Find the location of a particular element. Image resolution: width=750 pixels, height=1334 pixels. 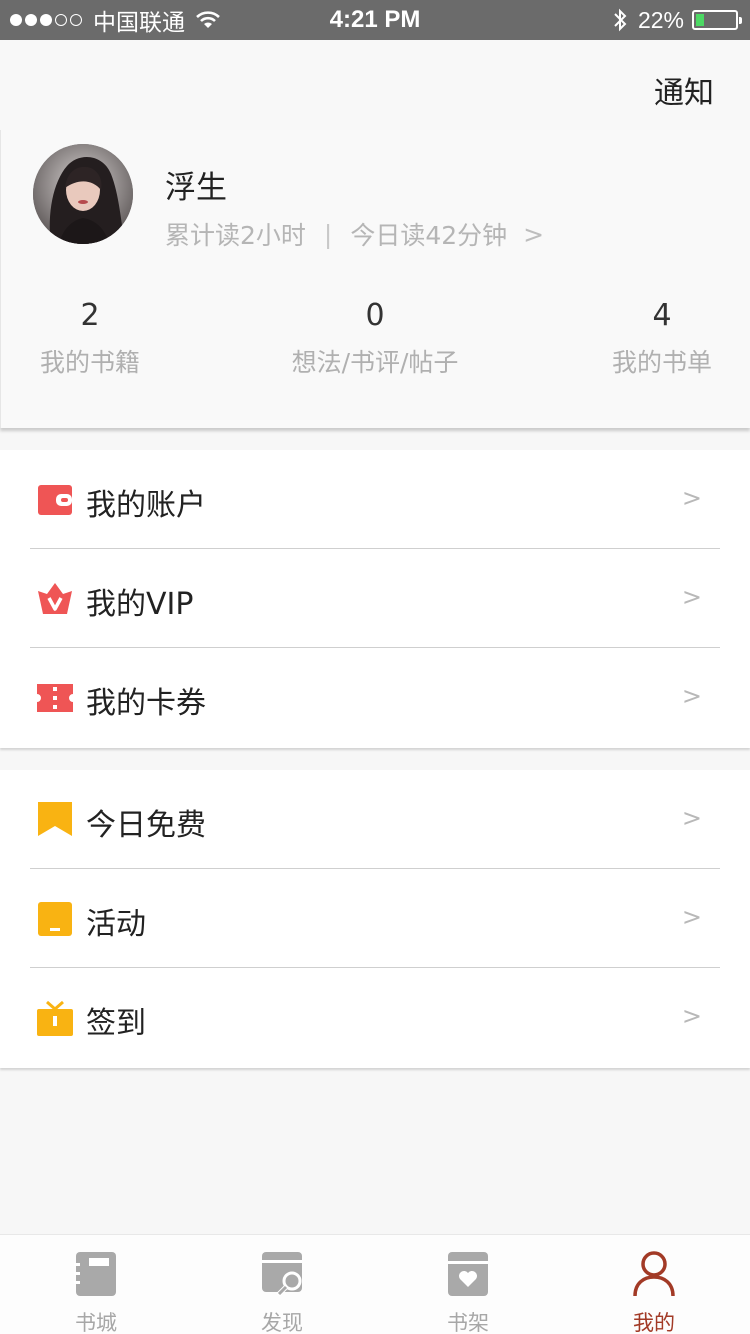

menu-item-my-account: 我的账户 > is located at coordinates (375, 499).